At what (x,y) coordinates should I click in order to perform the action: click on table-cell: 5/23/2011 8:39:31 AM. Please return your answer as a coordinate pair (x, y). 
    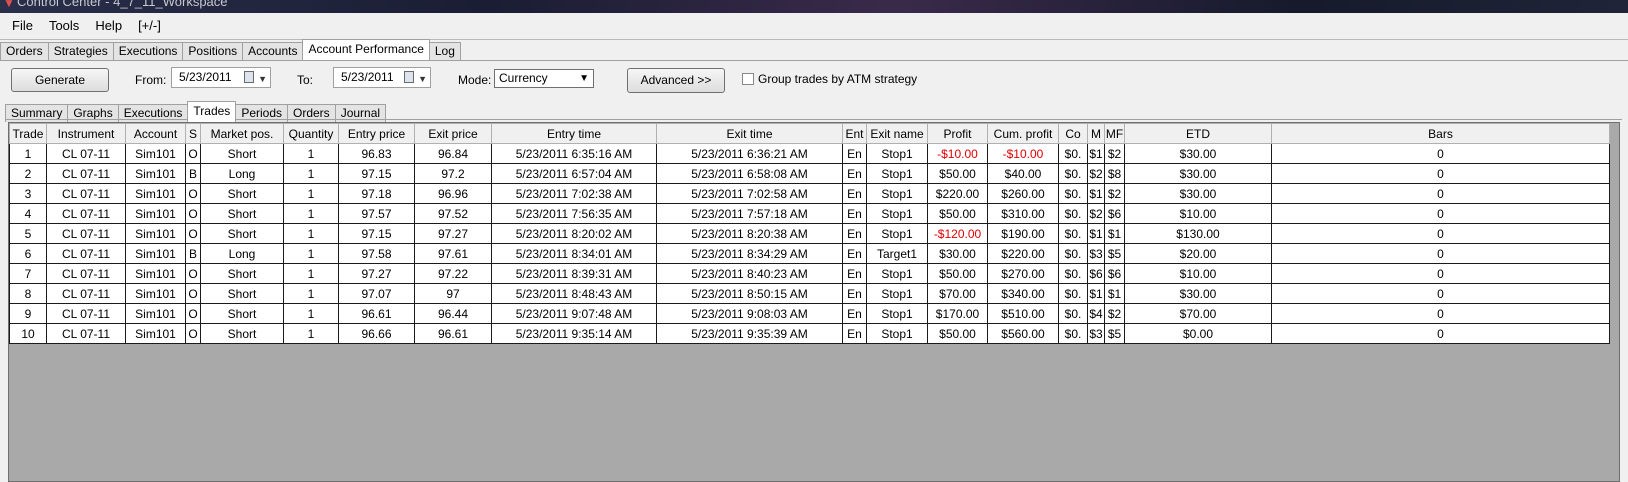
    Looking at the image, I should click on (574, 273).